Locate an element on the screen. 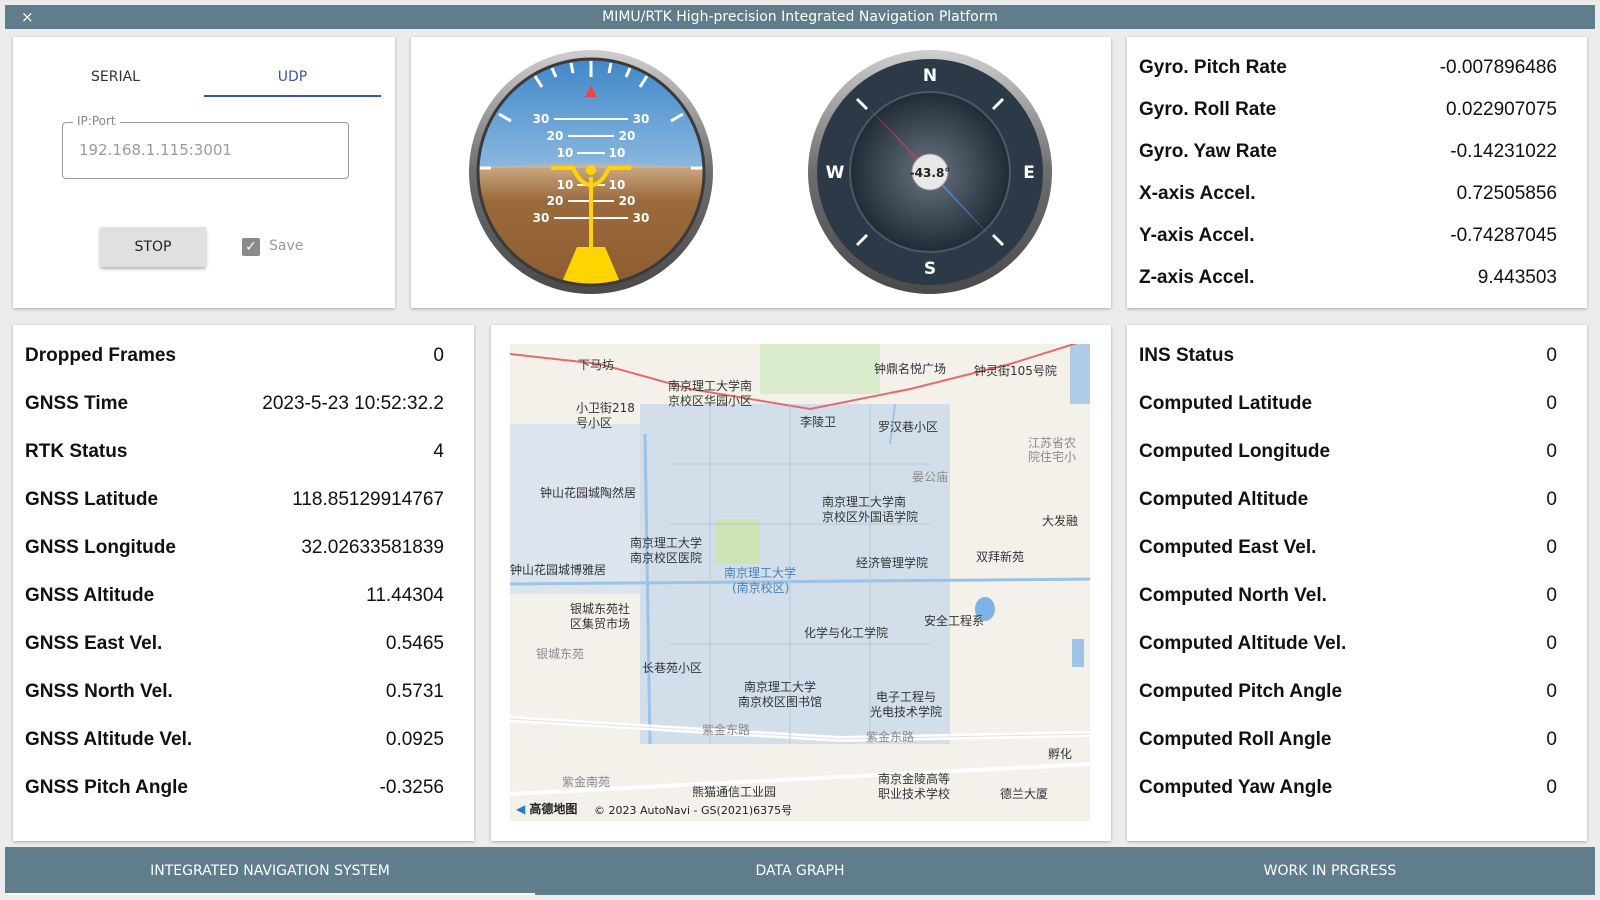  compass-heading: -43.8° is located at coordinates (930, 173).